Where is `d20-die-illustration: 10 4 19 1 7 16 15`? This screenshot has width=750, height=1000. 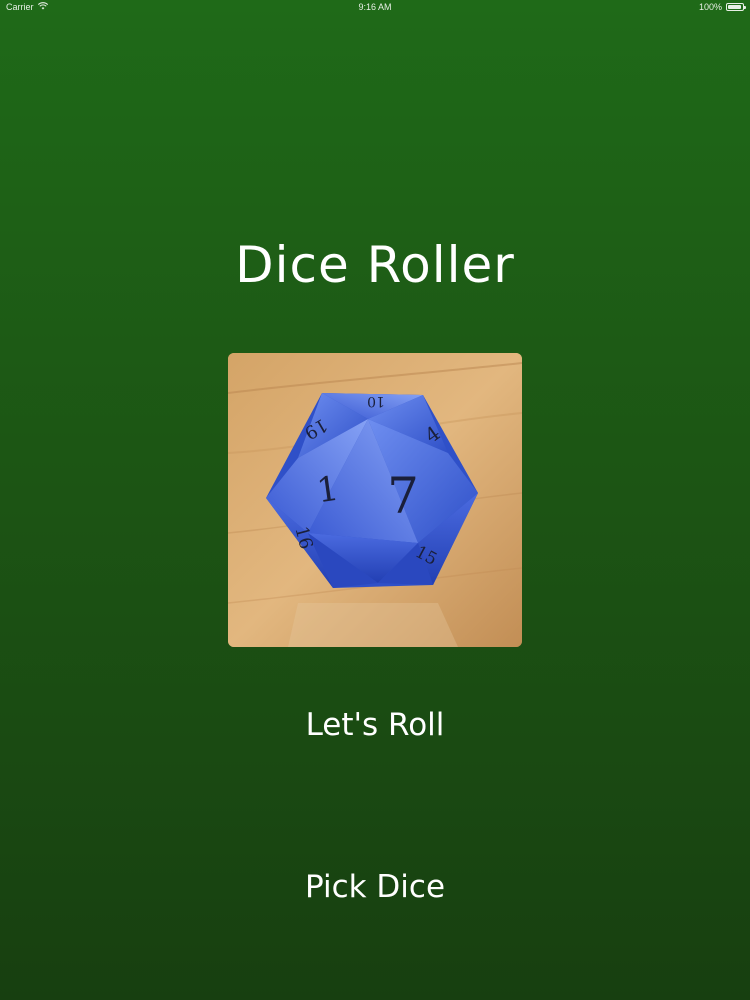
d20-die-illustration: 10 4 19 1 7 16 15 is located at coordinates (375, 500).